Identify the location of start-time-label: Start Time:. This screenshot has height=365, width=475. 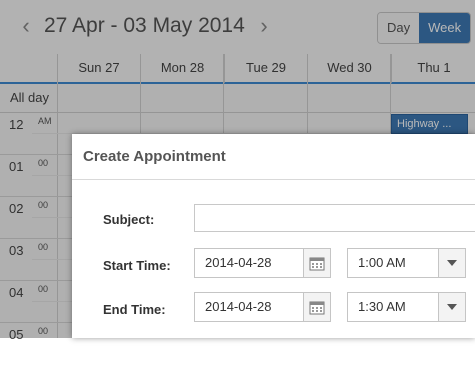
(137, 265).